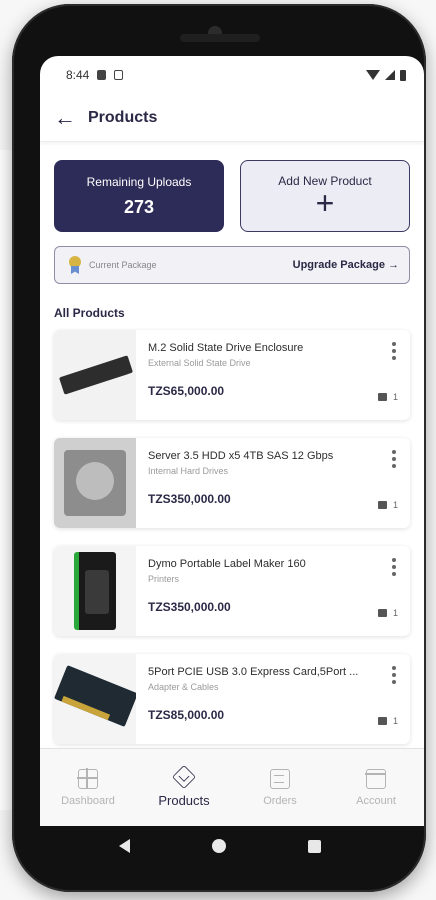 Image resolution: width=436 pixels, height=900 pixels. Describe the element at coordinates (346, 265) in the screenshot. I see `upgrade-package-link: Upgrade Package →` at that location.